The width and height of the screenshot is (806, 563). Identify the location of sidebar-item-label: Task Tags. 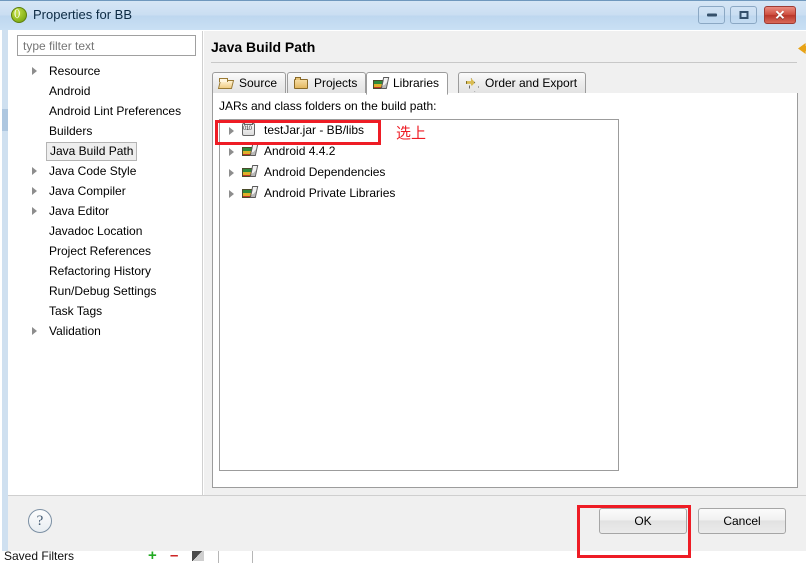
(76, 311).